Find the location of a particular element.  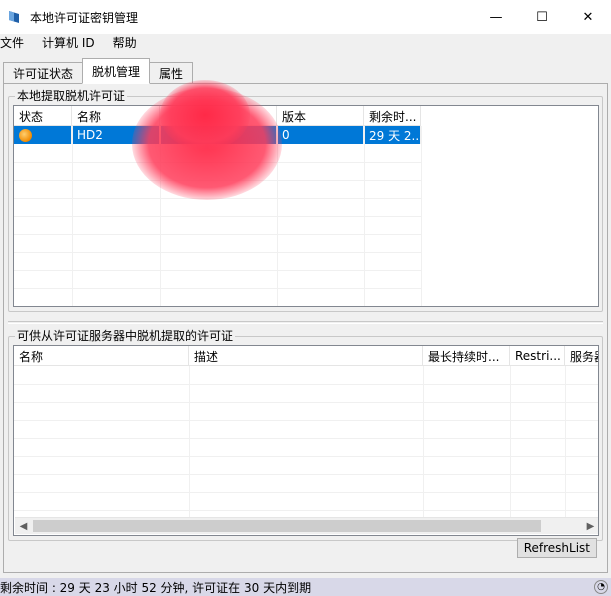

tab-properties: 属性 is located at coordinates (171, 73).